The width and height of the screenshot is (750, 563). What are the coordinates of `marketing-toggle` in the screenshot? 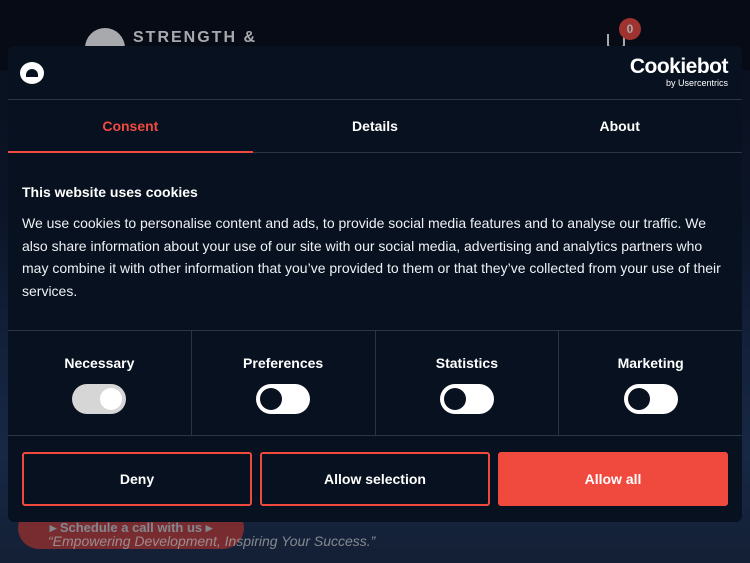 It's located at (650, 399).